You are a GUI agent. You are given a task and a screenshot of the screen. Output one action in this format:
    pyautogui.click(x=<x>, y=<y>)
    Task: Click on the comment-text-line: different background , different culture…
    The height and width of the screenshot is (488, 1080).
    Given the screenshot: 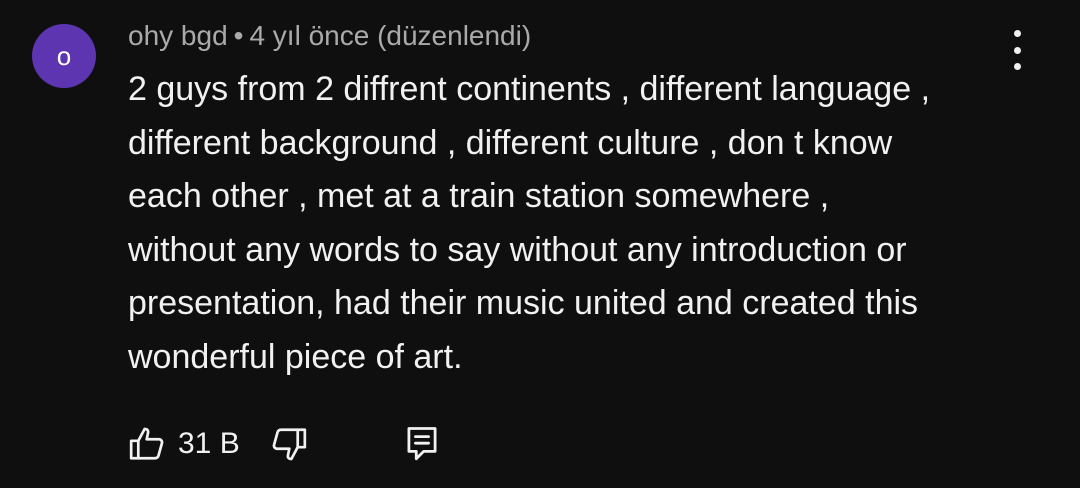 What is the action you would take?
    pyautogui.click(x=510, y=142)
    